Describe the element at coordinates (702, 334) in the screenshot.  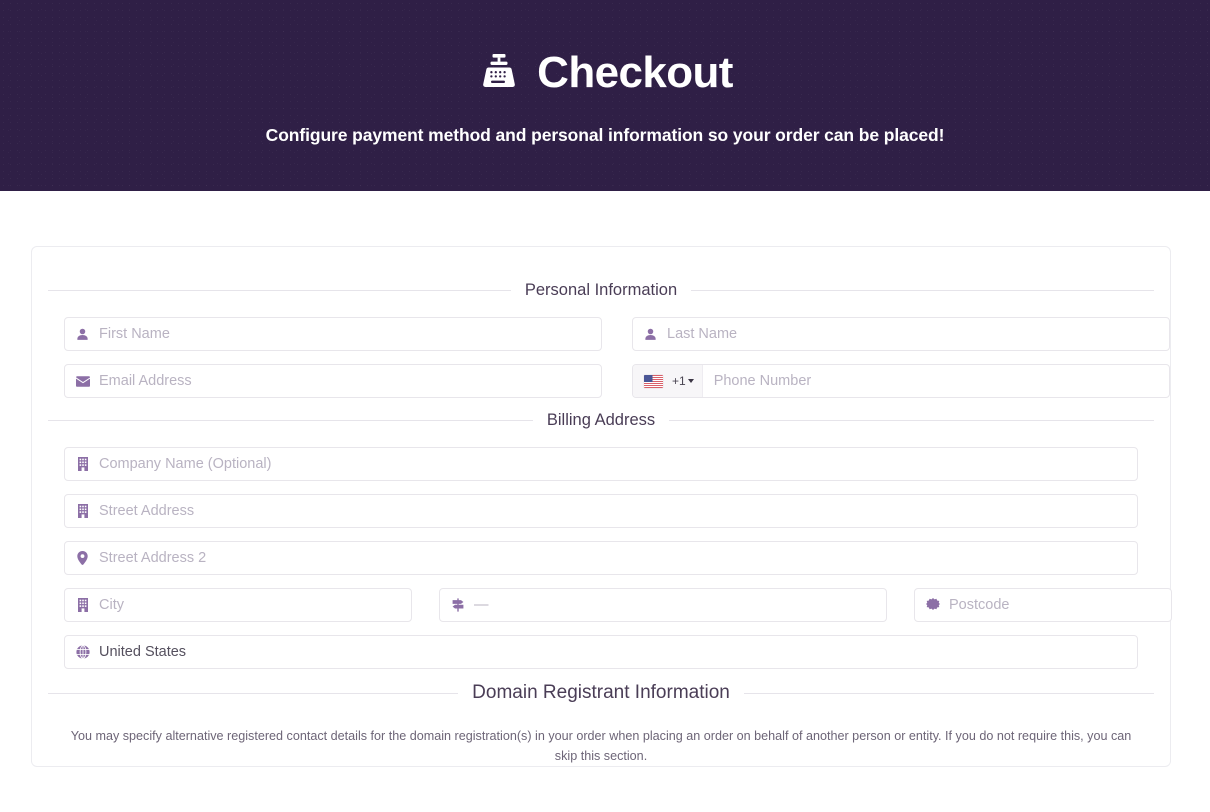
I see `last-name-placeholder: Last Name` at that location.